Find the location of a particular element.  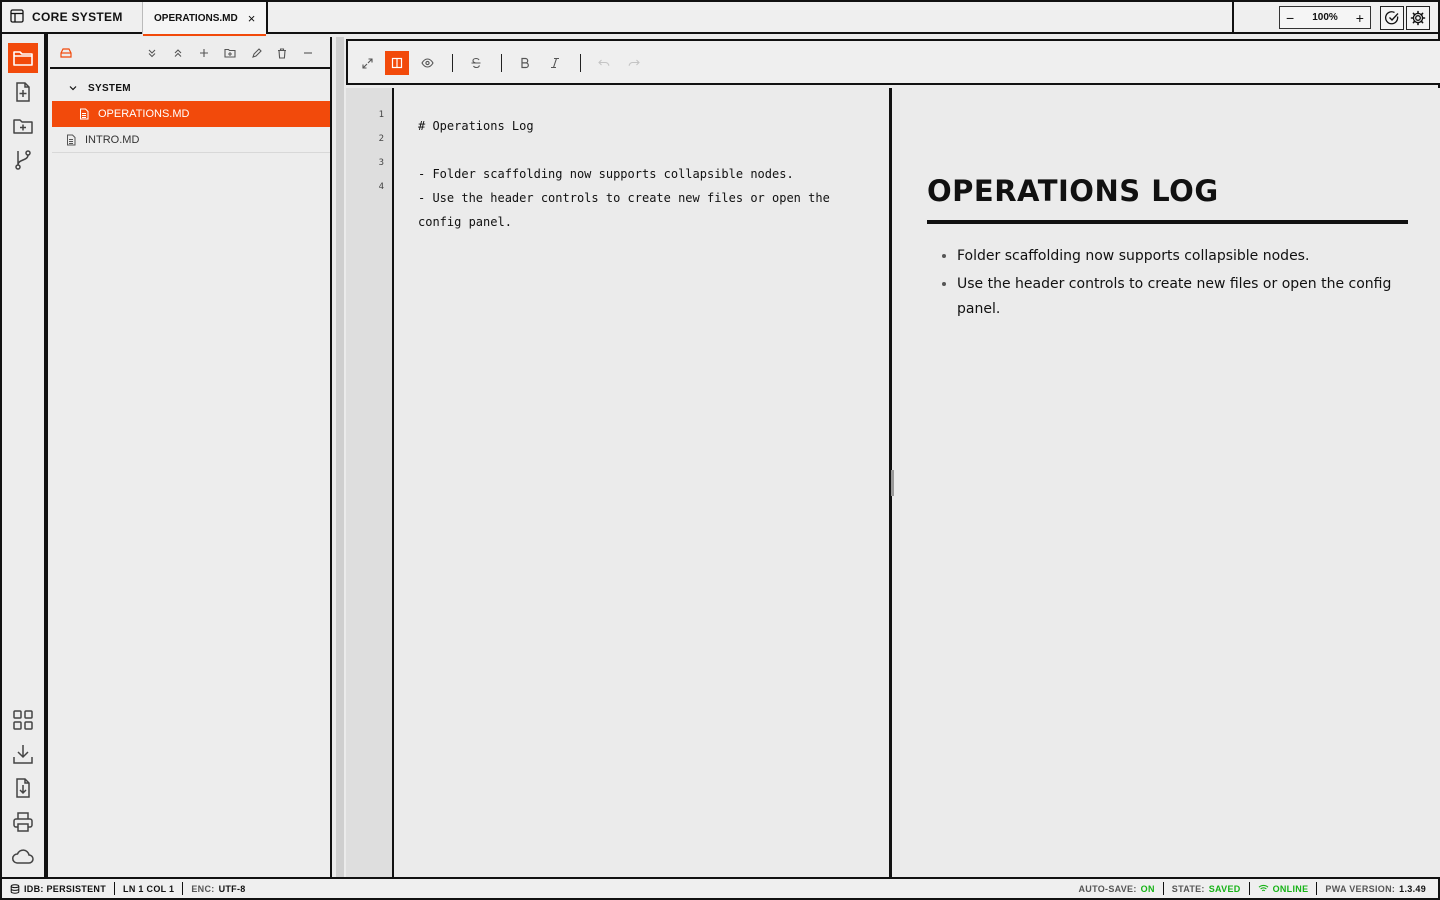

database-icon is located at coordinates (15, 888).